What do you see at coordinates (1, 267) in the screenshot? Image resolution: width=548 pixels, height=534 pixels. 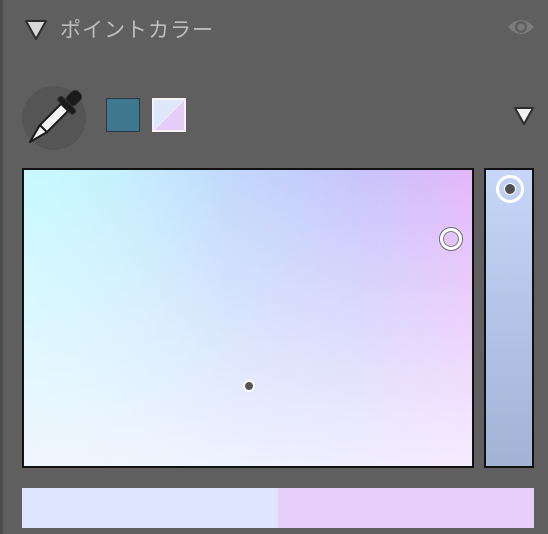 I see `panel-left-border` at bounding box center [1, 267].